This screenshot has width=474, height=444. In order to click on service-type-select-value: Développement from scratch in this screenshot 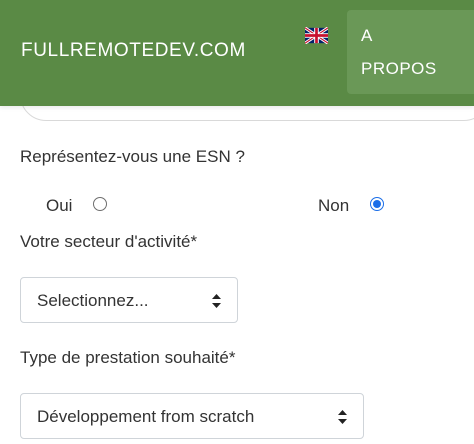, I will do `click(146, 416)`.